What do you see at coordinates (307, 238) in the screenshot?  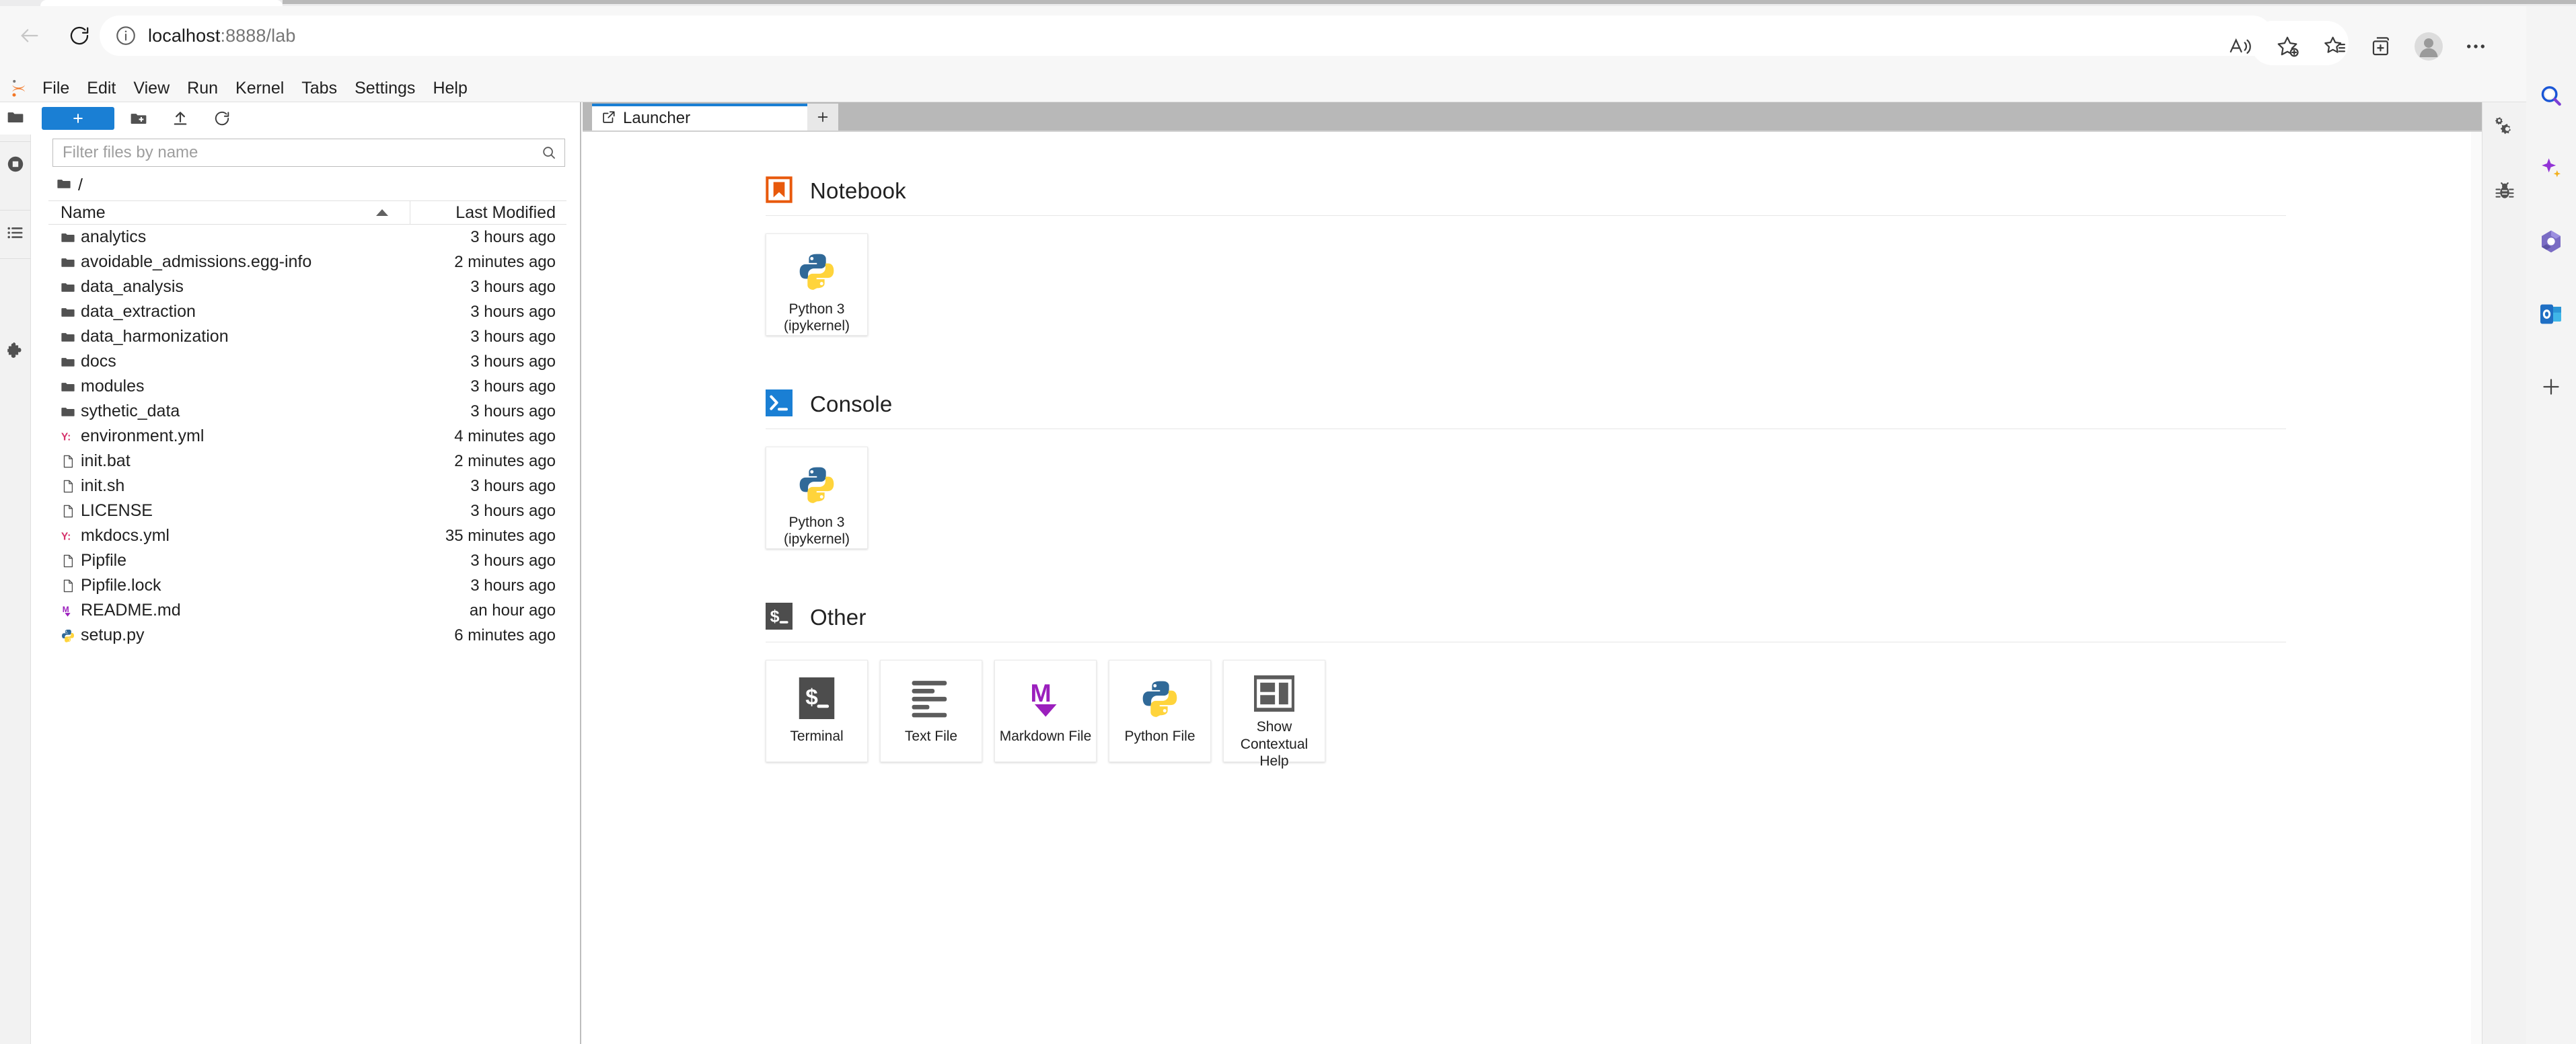 I see `file-list-item: analytics 3 hours ago` at bounding box center [307, 238].